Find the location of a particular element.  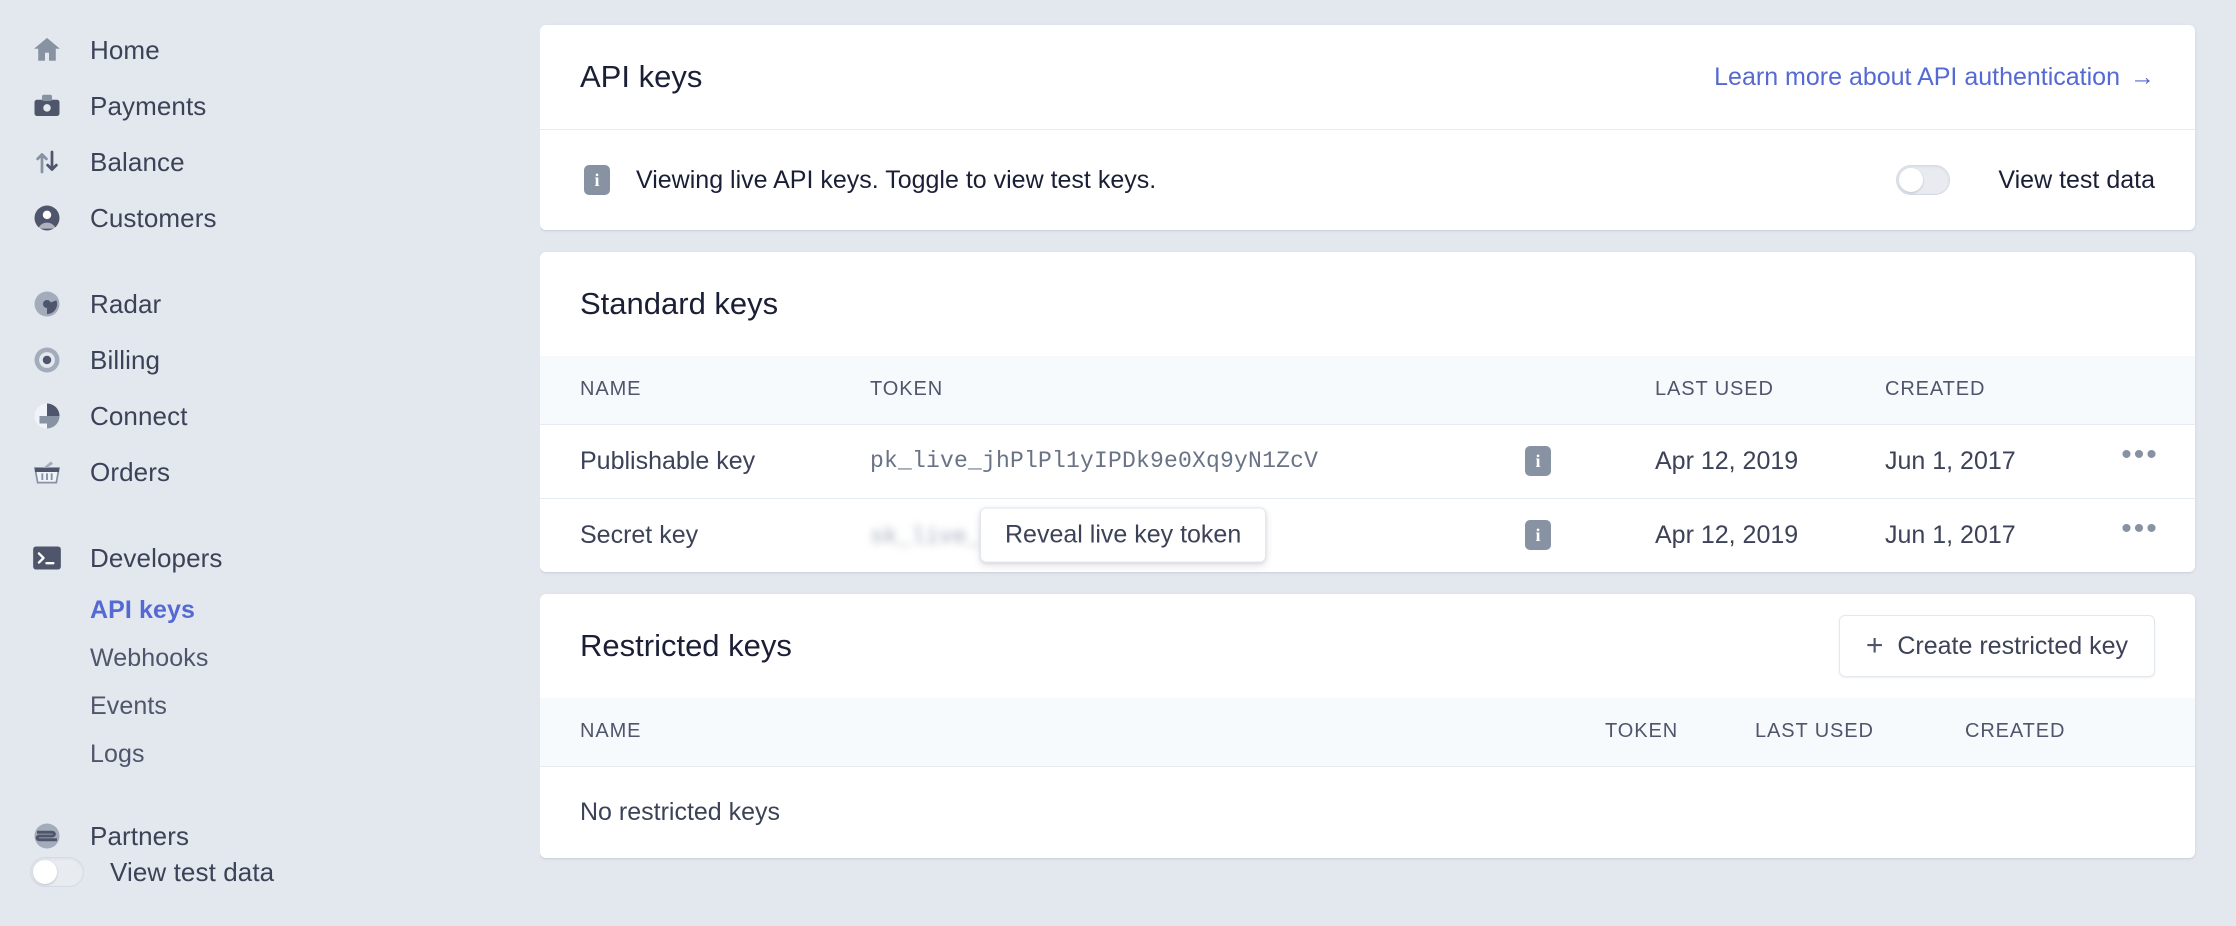

plus-icon: + is located at coordinates (1874, 645).